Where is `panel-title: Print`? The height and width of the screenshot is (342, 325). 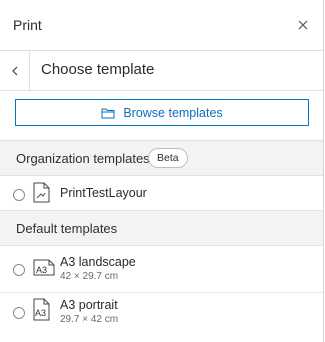
panel-title: Print is located at coordinates (27, 25).